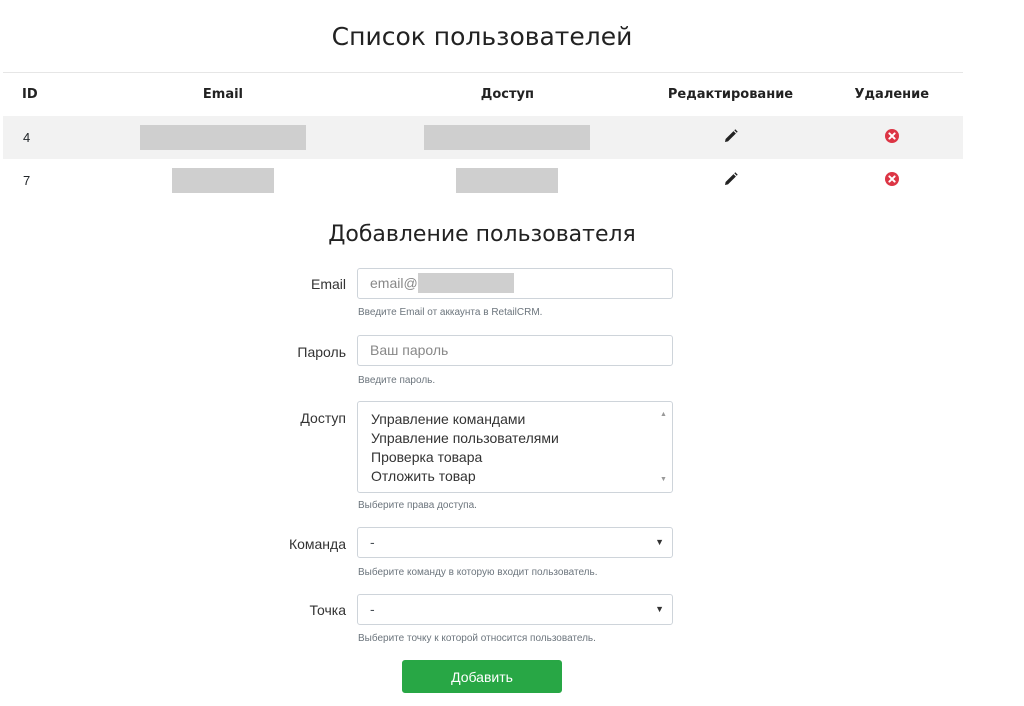 Image resolution: width=1024 pixels, height=706 pixels. I want to click on email-field: email@, so click(515, 283).